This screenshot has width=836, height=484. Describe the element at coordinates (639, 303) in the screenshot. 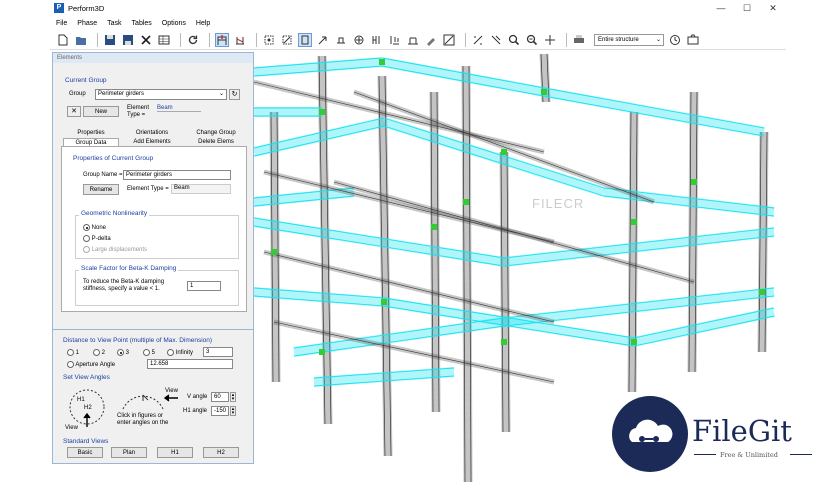

I see `girder-edge` at that location.